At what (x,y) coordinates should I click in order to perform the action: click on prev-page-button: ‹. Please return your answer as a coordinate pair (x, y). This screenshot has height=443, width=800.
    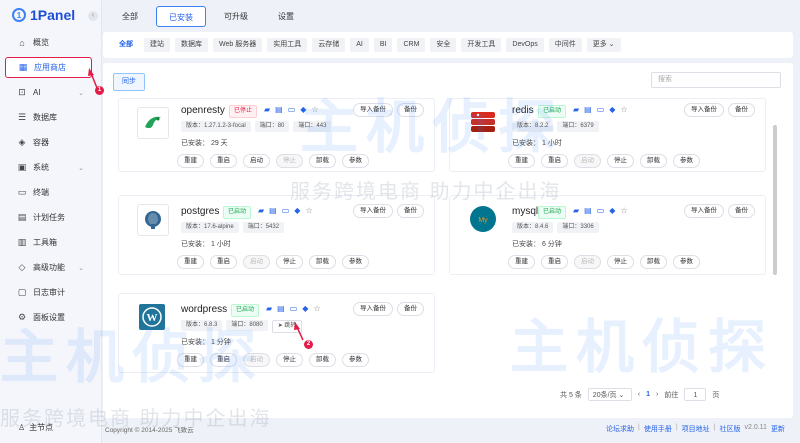
    Looking at the image, I should click on (639, 394).